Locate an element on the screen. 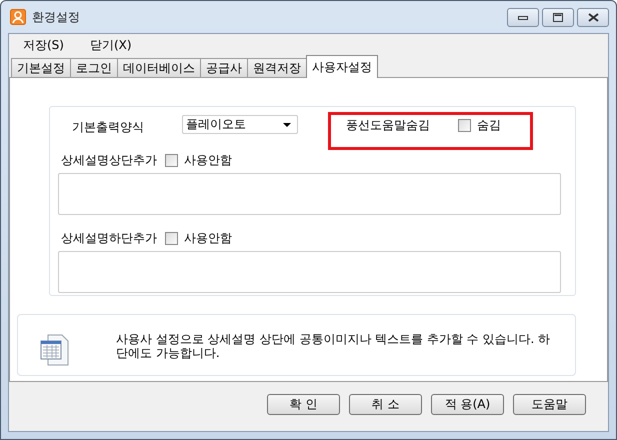 This screenshot has width=617, height=440. field-label: 풍선도움말숨김 is located at coordinates (388, 125).